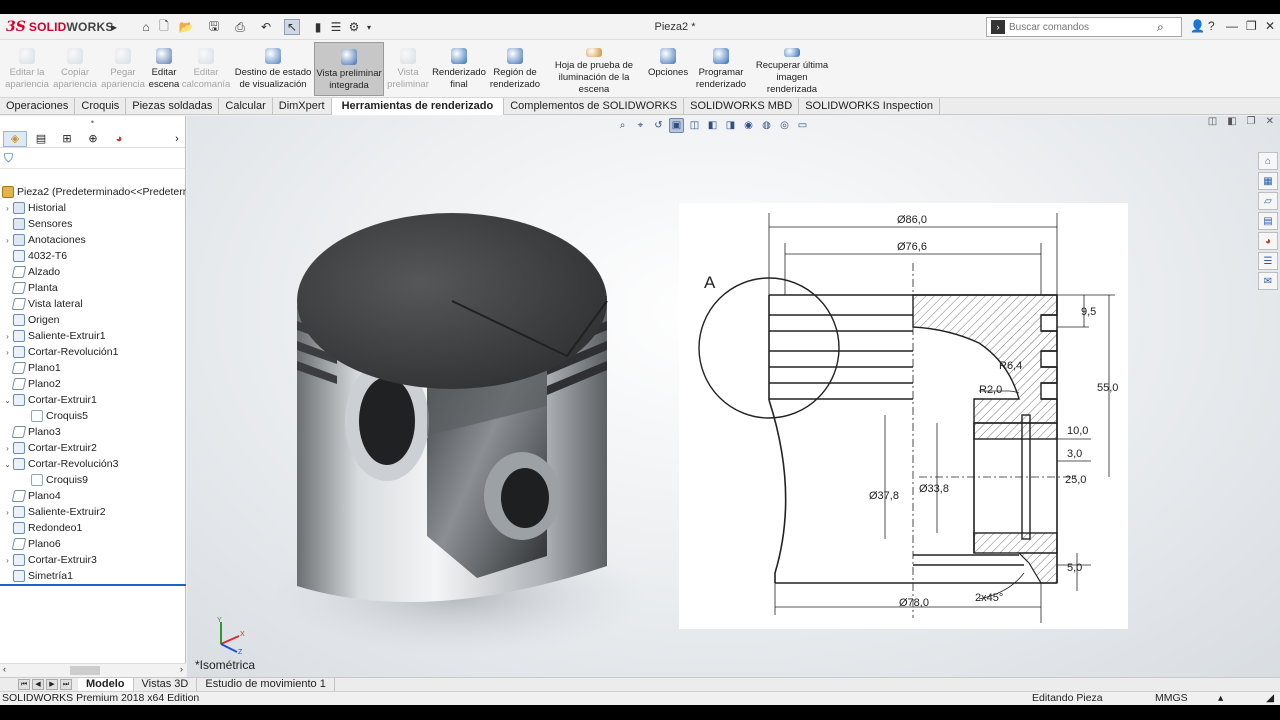  What do you see at coordinates (418, 106) in the screenshot?
I see `tab-herramientas-de-renderizado: Herramientas de renderizado` at bounding box center [418, 106].